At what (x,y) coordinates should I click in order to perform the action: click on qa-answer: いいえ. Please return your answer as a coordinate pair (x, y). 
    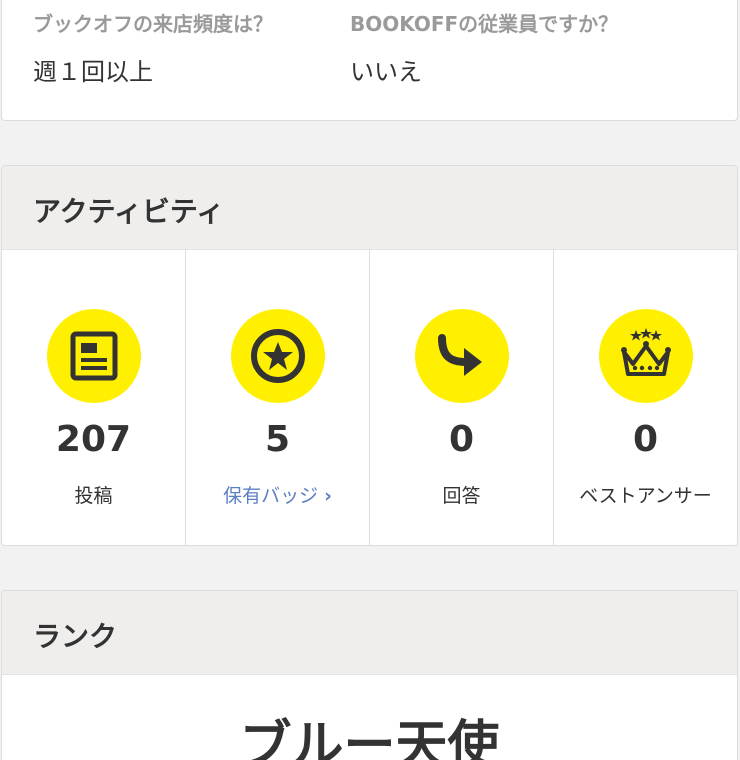
    Looking at the image, I should click on (386, 72).